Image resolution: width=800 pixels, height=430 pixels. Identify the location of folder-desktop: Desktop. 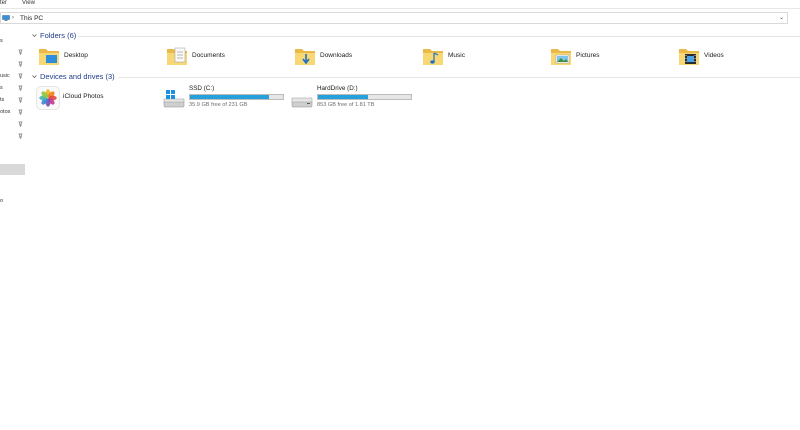
(100, 56).